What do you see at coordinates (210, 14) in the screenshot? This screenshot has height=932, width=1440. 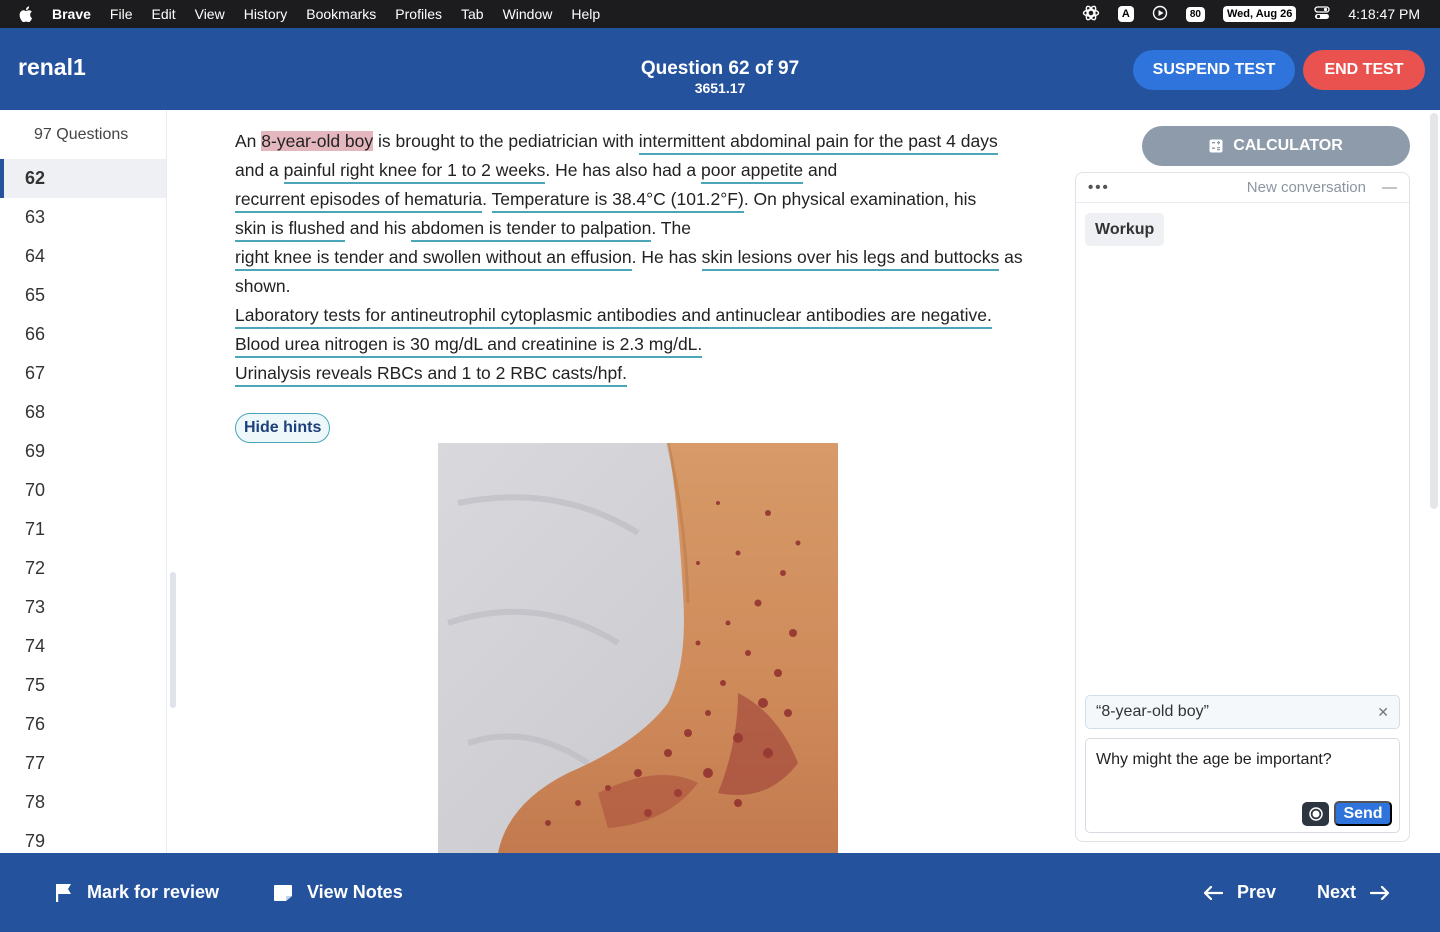 I see `menu-view: View` at bounding box center [210, 14].